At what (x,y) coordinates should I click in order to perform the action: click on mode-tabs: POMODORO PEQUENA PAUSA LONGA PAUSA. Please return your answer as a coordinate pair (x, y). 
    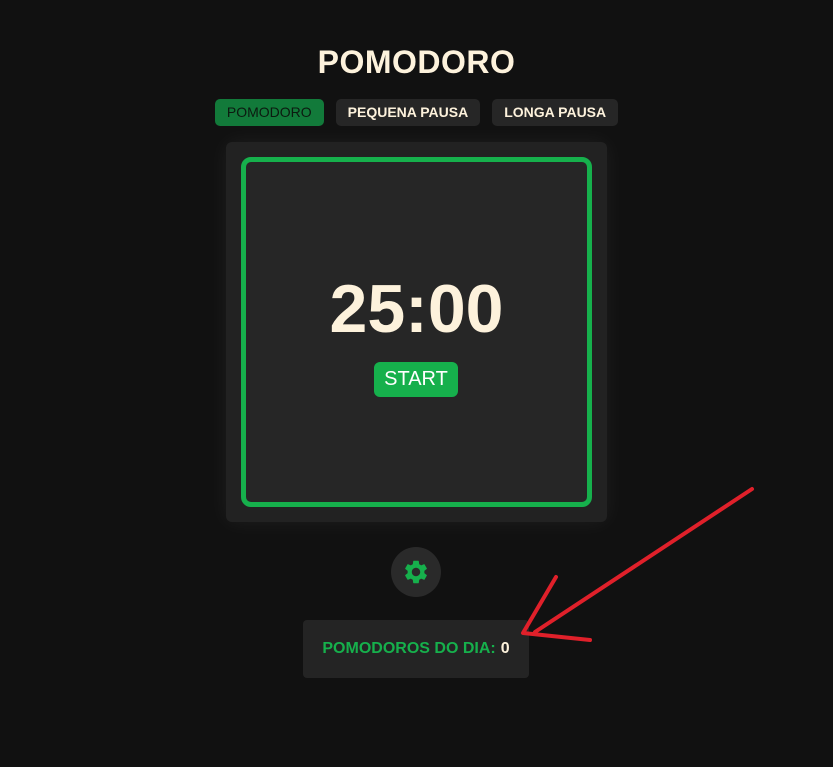
    Looking at the image, I should click on (416, 112).